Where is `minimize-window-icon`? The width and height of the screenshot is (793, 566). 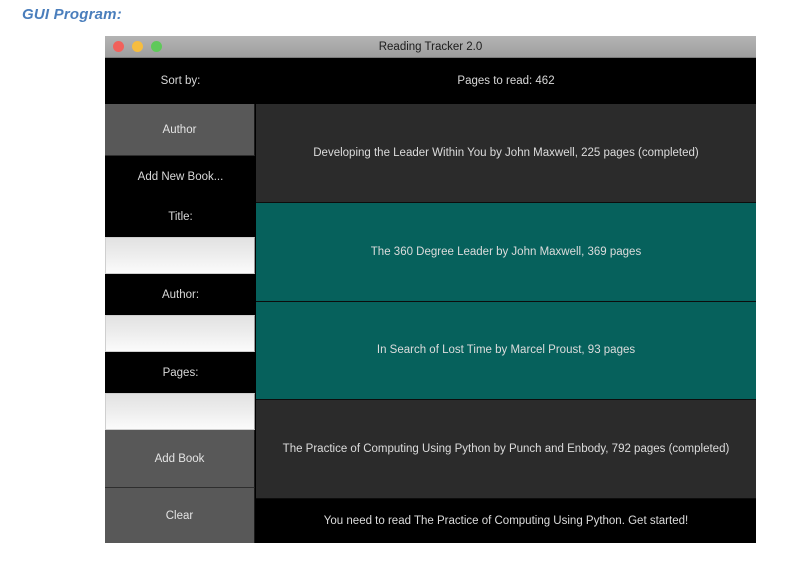 minimize-window-icon is located at coordinates (137, 46).